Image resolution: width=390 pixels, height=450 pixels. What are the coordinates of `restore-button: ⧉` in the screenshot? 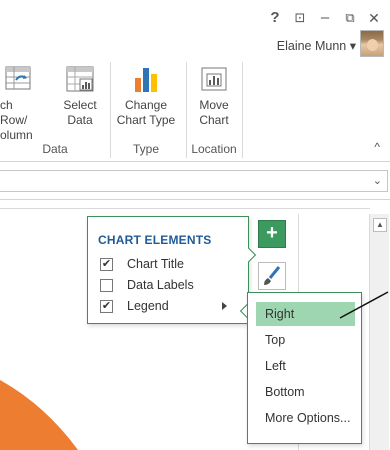 It's located at (350, 18).